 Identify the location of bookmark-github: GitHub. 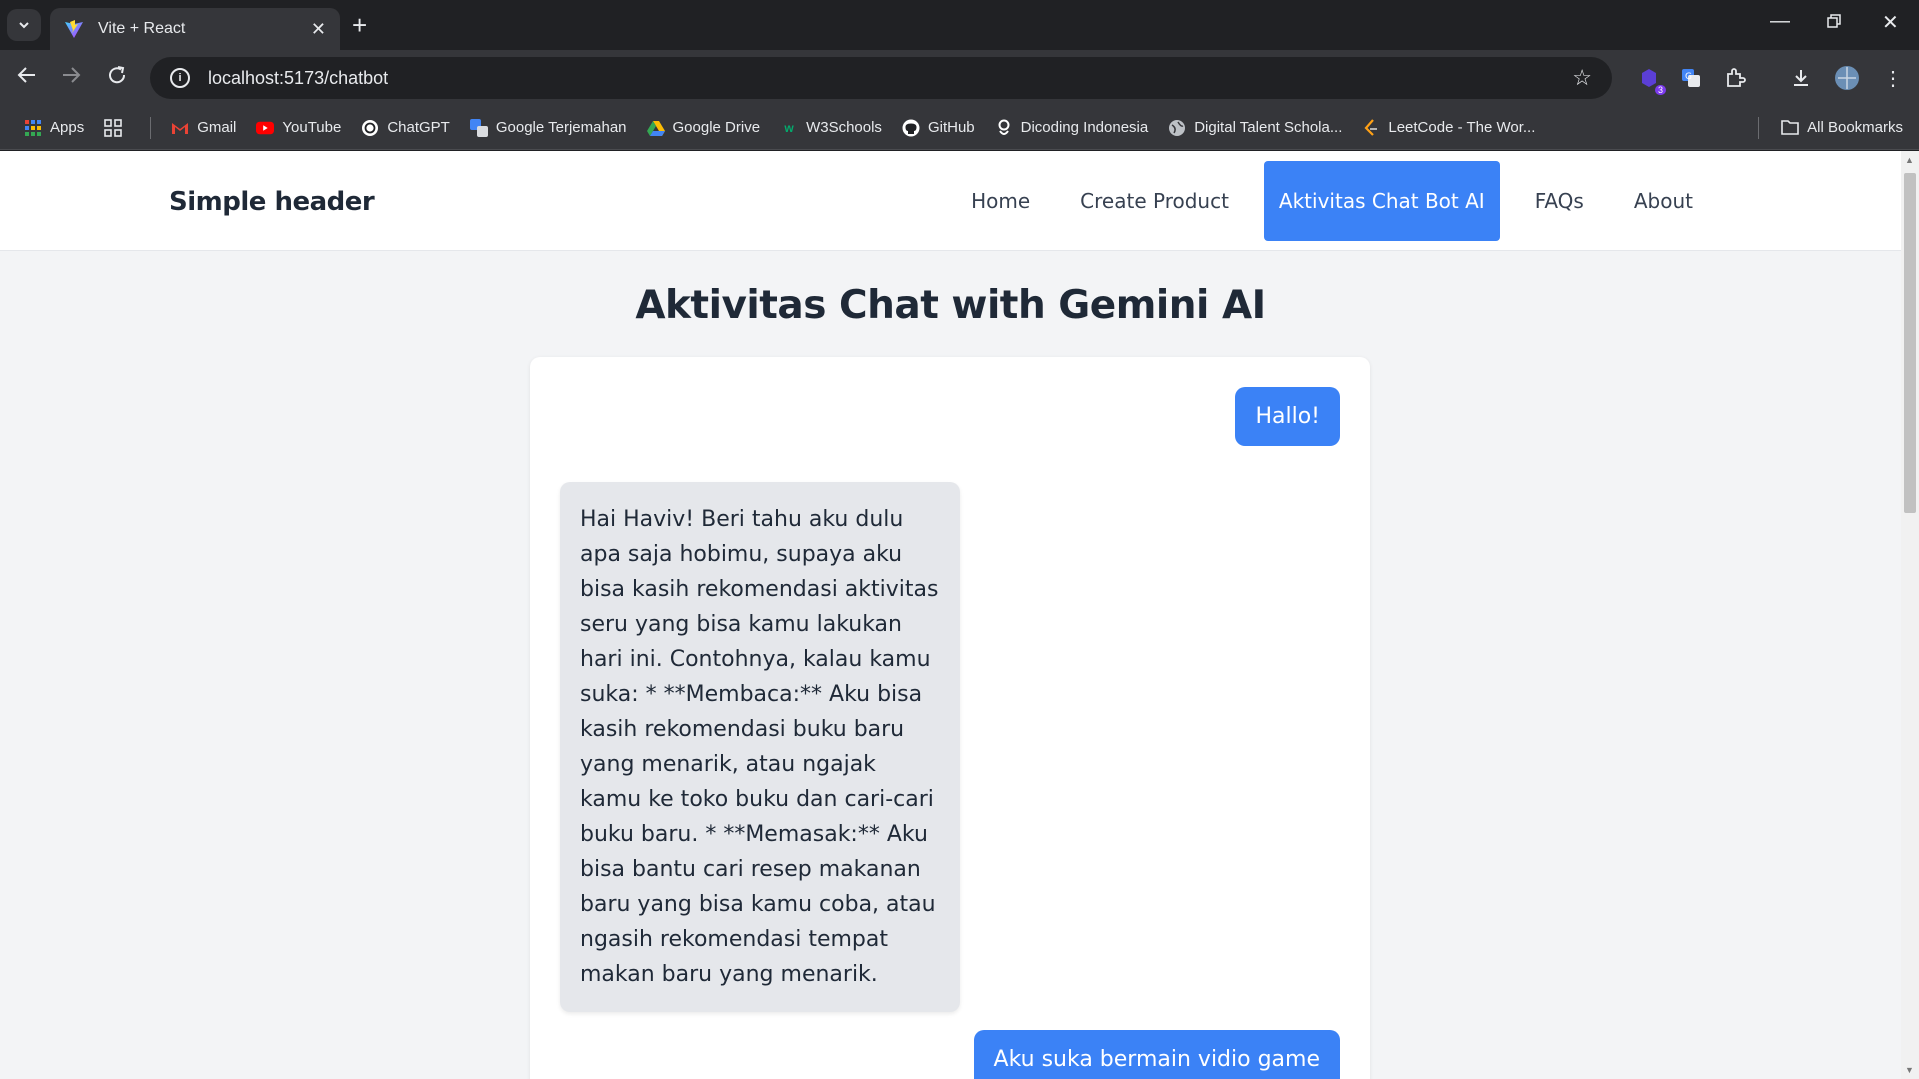
(938, 128).